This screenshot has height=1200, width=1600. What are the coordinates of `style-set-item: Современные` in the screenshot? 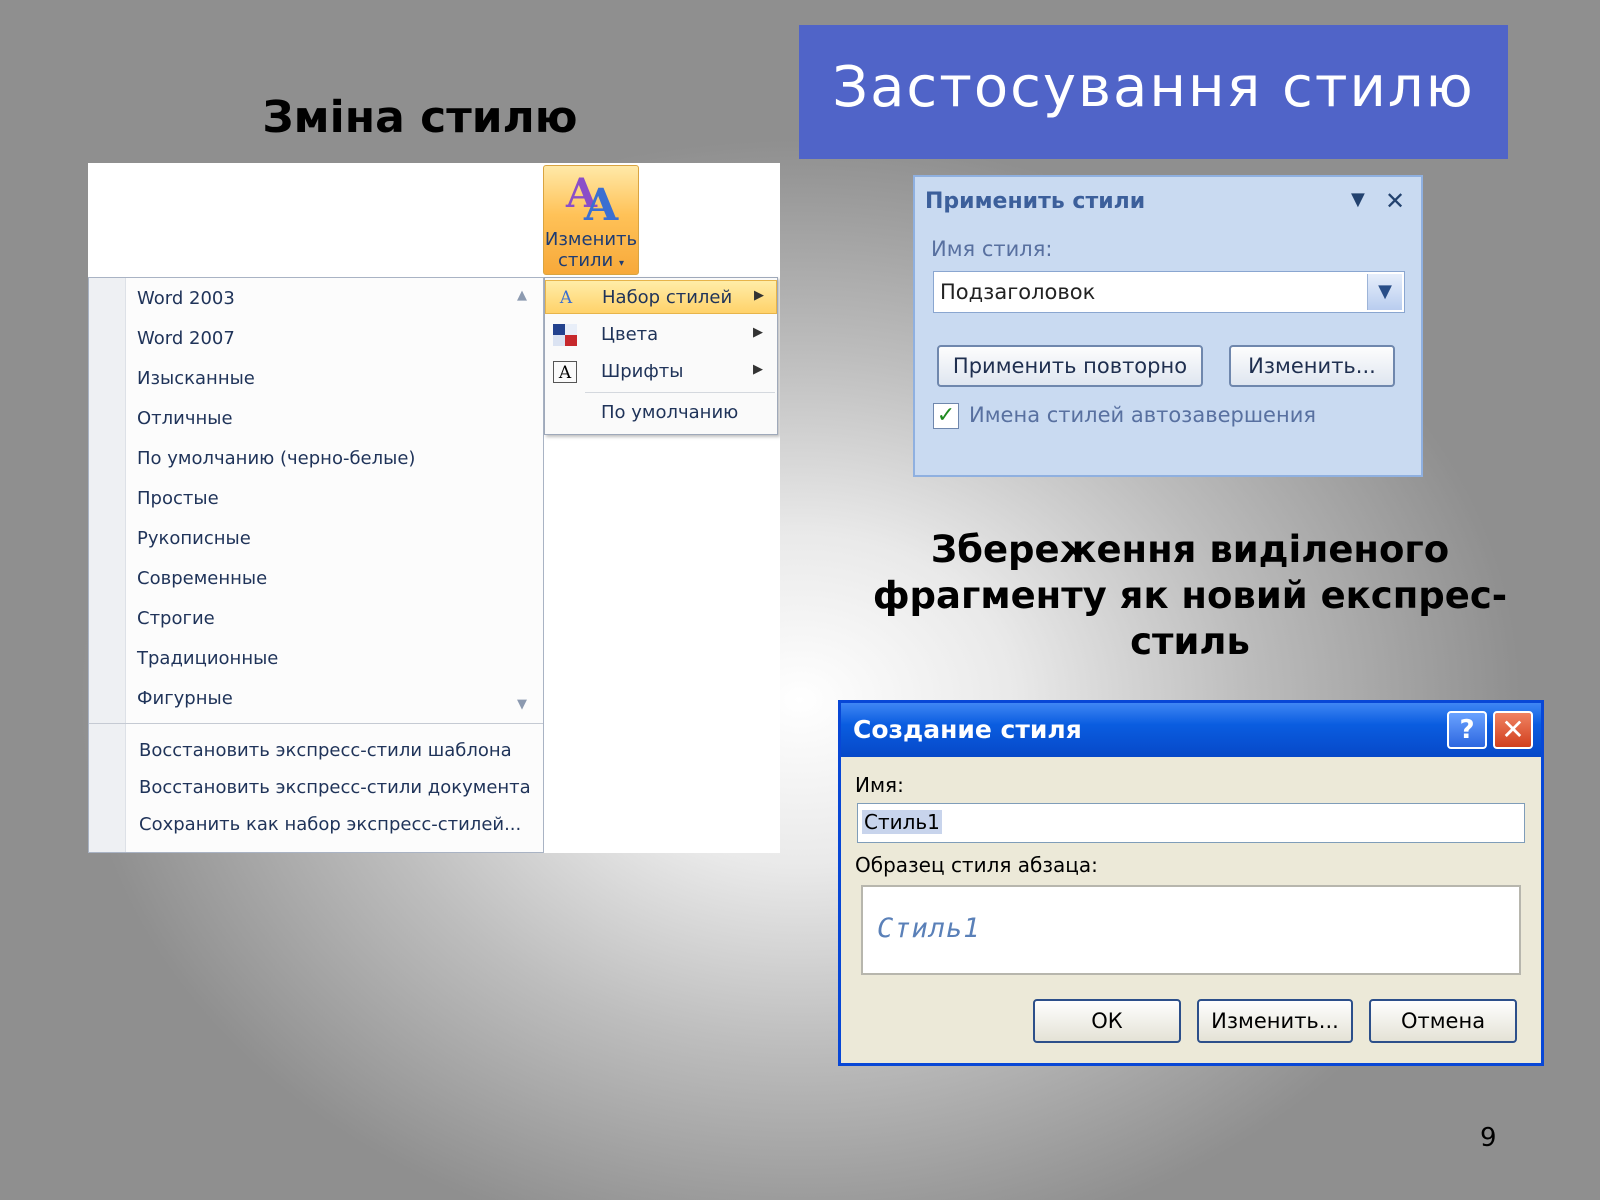 It's located at (202, 578).